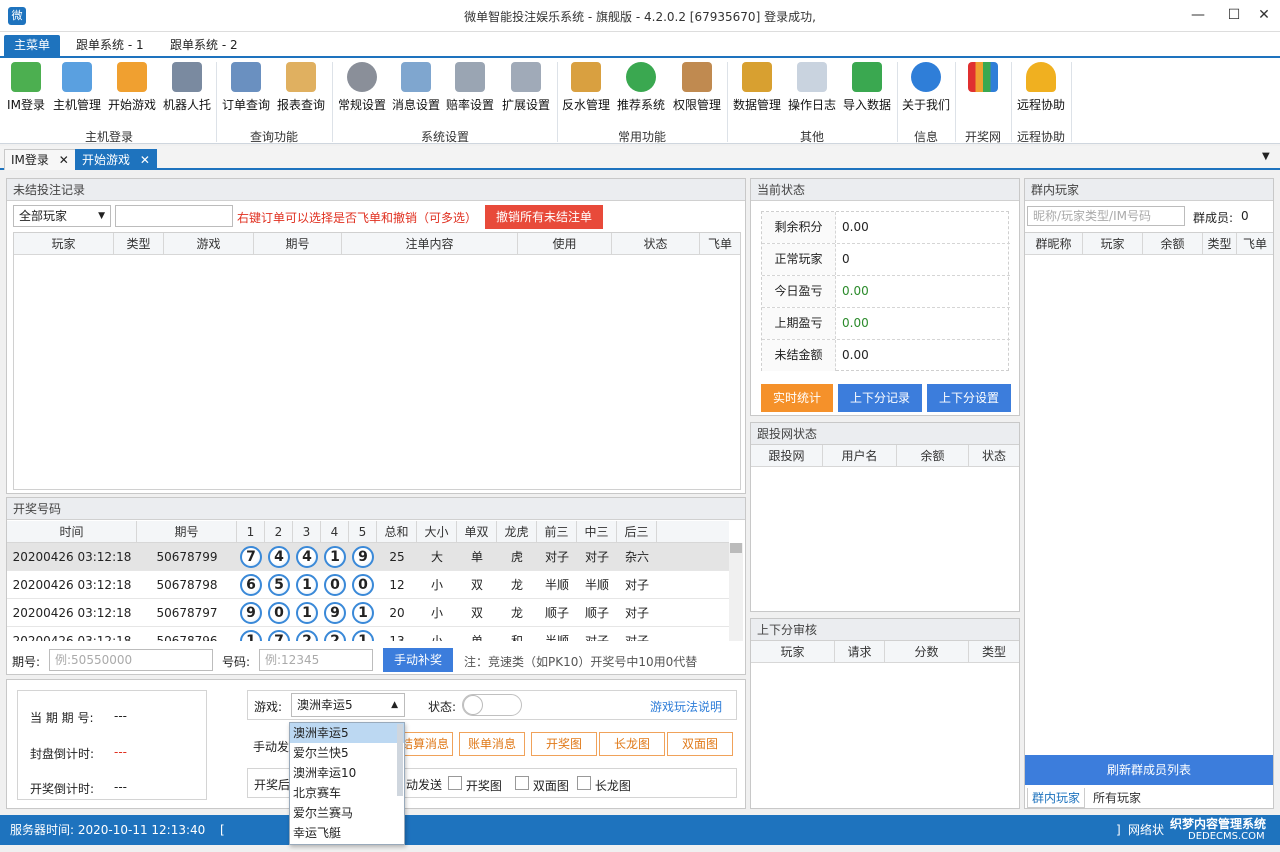 The height and width of the screenshot is (852, 1280). What do you see at coordinates (812, 90) in the screenshot?
I see `operation-log-button: 操作日志` at bounding box center [812, 90].